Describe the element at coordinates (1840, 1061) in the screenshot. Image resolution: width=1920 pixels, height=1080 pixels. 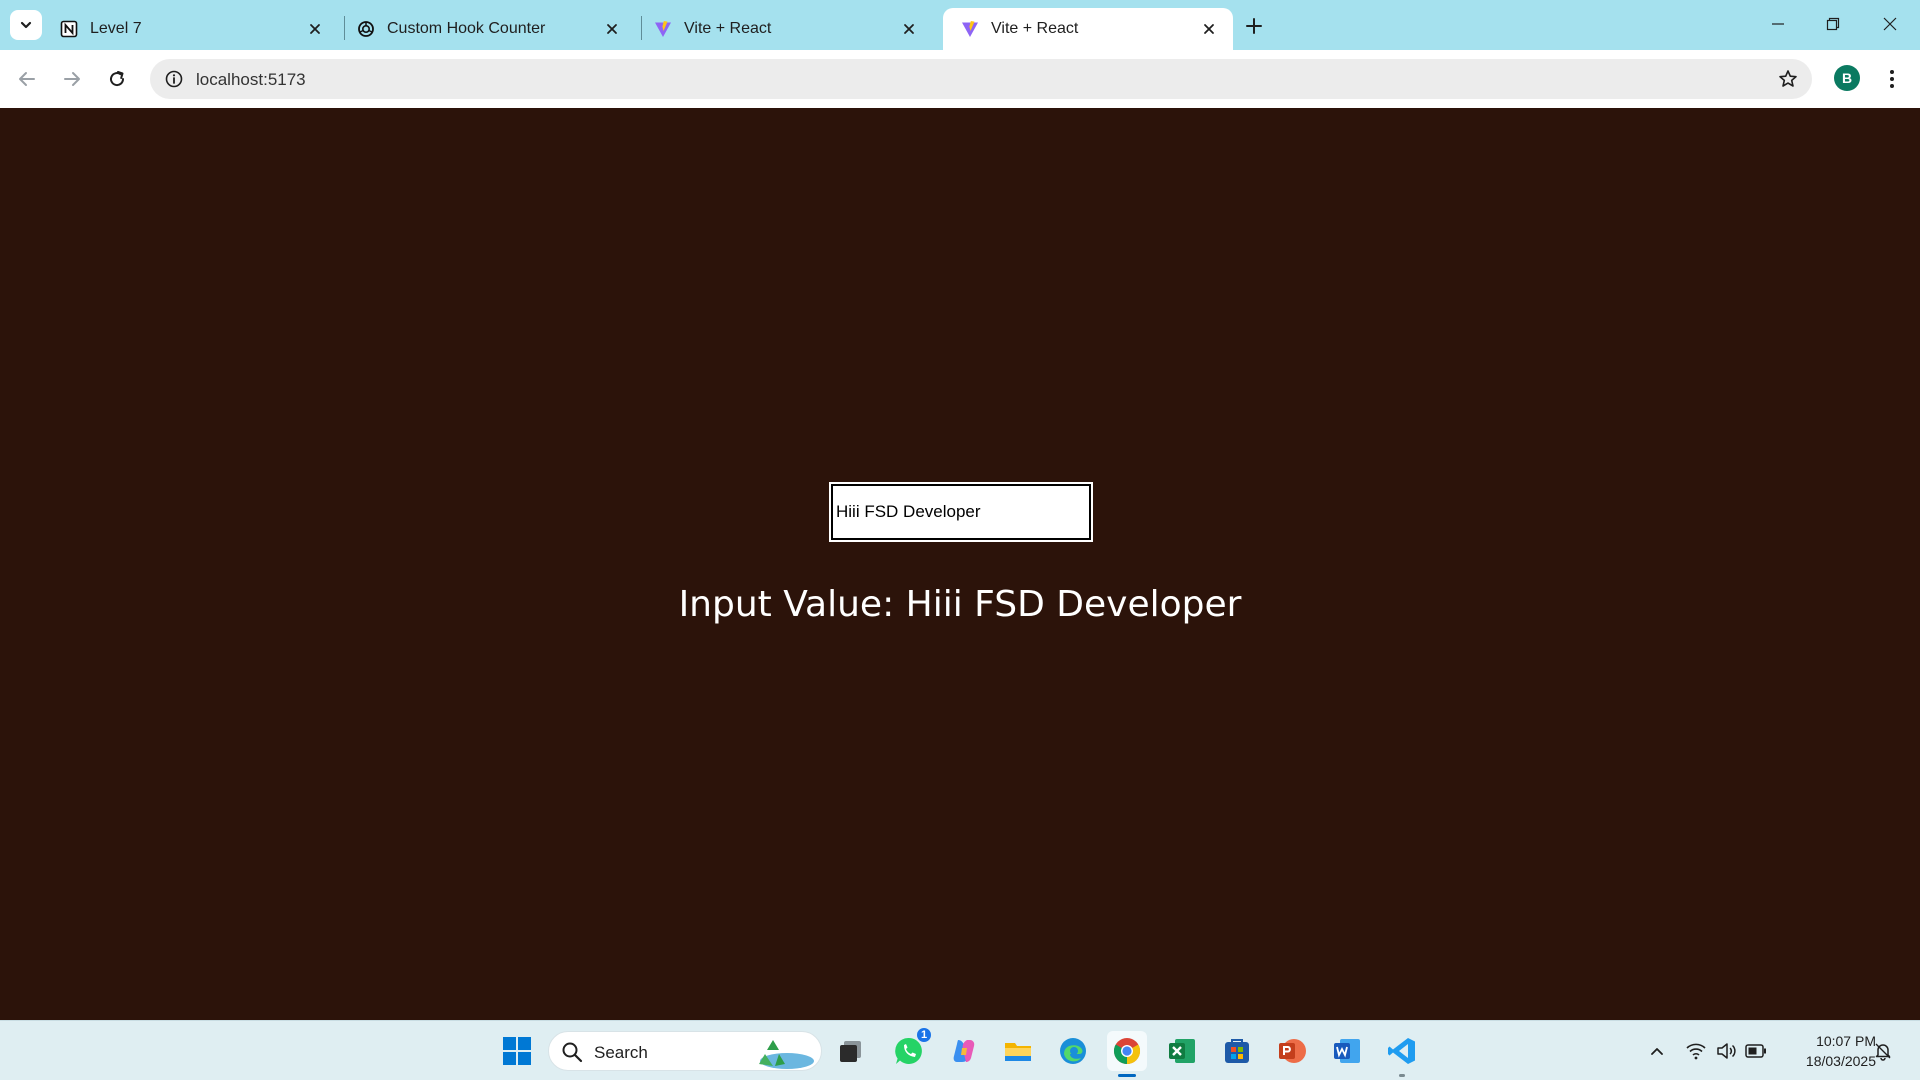
I see `clock-date: 18/03/2025` at that location.